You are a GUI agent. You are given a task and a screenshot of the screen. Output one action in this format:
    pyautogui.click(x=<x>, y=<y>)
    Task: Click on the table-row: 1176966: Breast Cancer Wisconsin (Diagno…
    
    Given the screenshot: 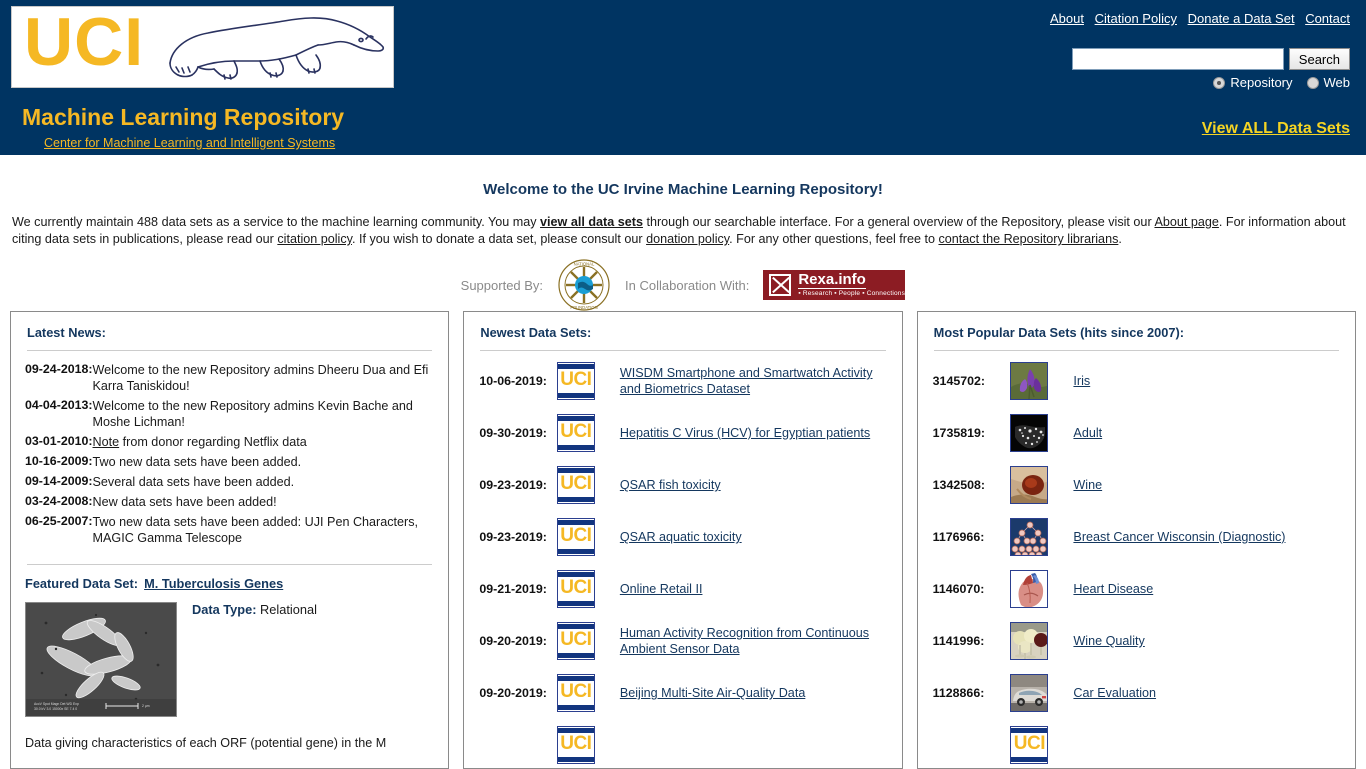 What is the action you would take?
    pyautogui.click(x=1136, y=537)
    